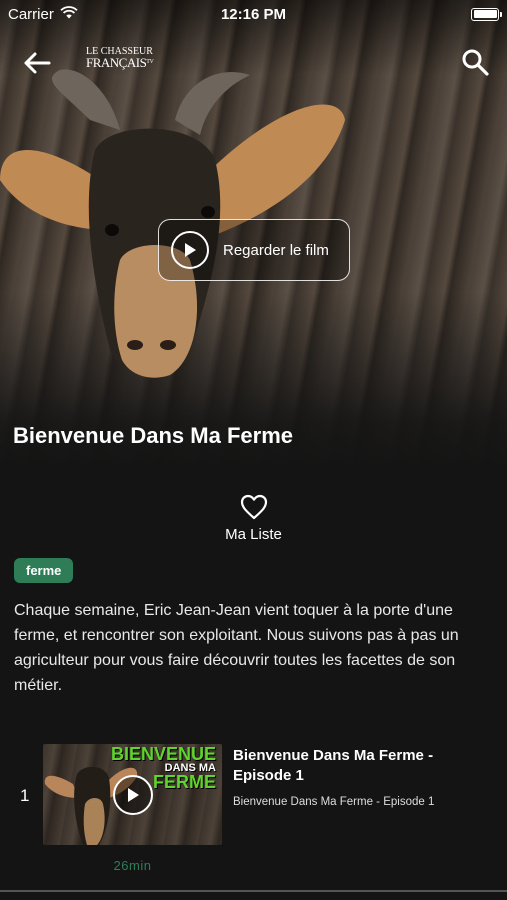 The width and height of the screenshot is (507, 900). Describe the element at coordinates (253, 534) in the screenshot. I see `my-list-label: Ma Liste` at that location.